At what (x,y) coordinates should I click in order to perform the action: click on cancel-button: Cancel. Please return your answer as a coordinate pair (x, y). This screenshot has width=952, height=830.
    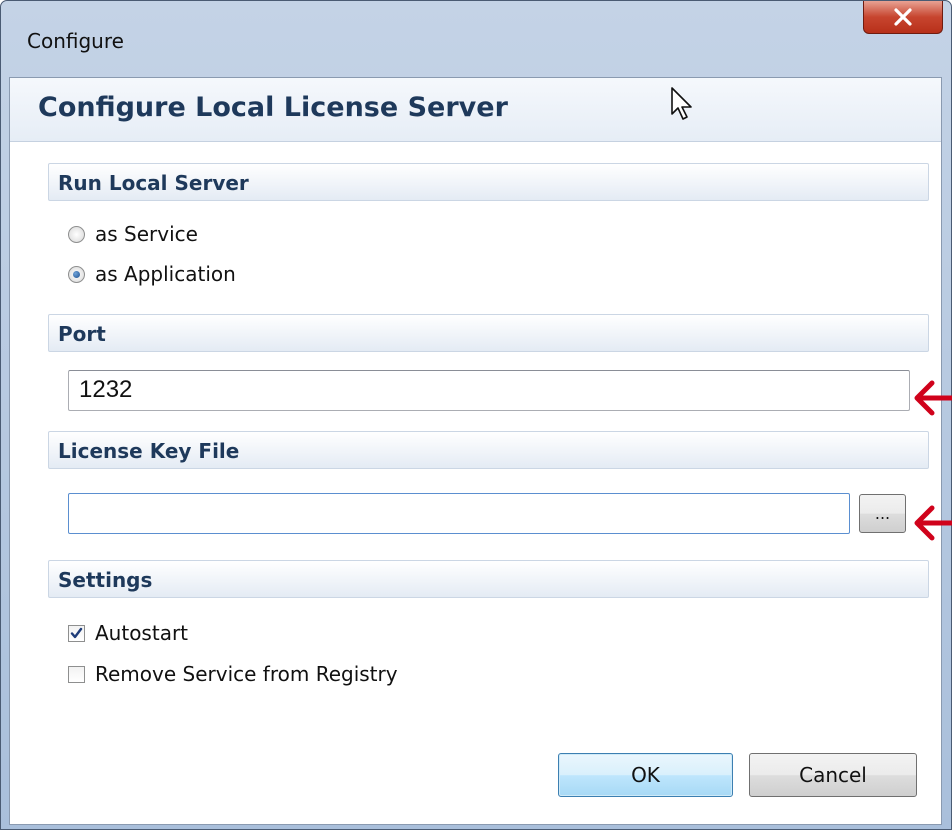
    Looking at the image, I should click on (833, 775).